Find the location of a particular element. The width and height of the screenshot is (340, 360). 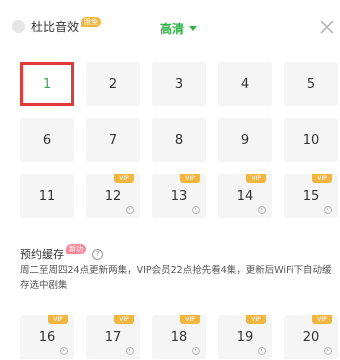

episode-9: 9 is located at coordinates (245, 140).